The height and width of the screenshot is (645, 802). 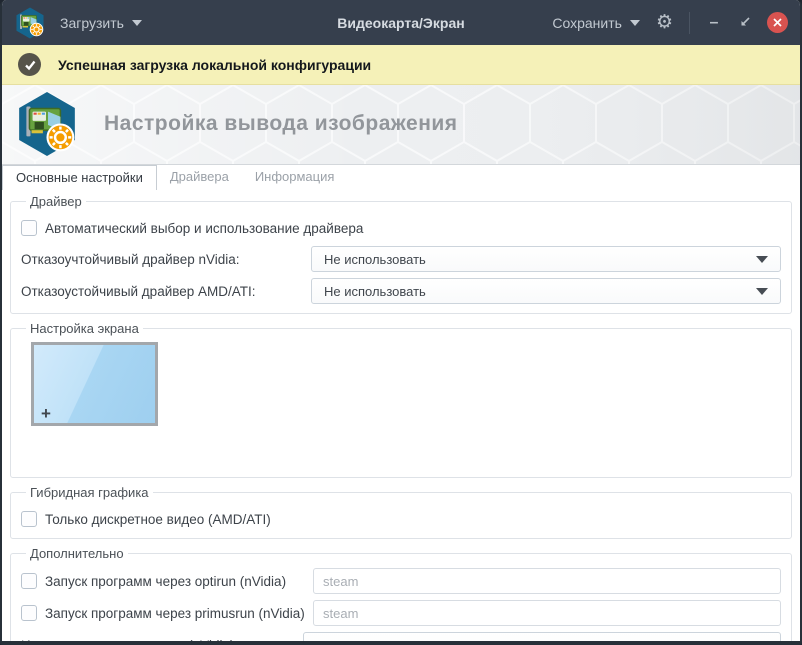 What do you see at coordinates (89, 492) in the screenshot?
I see `hybrid-group-title: Гибридная графика` at bounding box center [89, 492].